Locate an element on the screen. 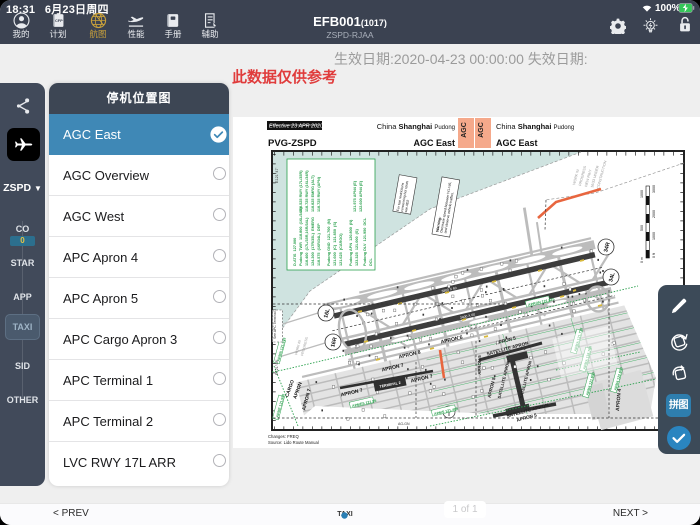 The image size is (700, 525). svg-text: 124.300 (17R/35L) EMERG is located at coordinates (313, 241).